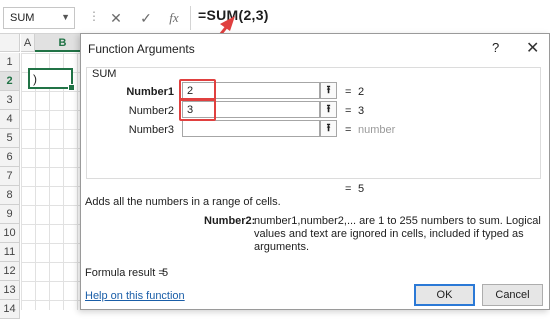 This screenshot has height=319, width=550. I want to click on select-all-corner, so click(10, 43).